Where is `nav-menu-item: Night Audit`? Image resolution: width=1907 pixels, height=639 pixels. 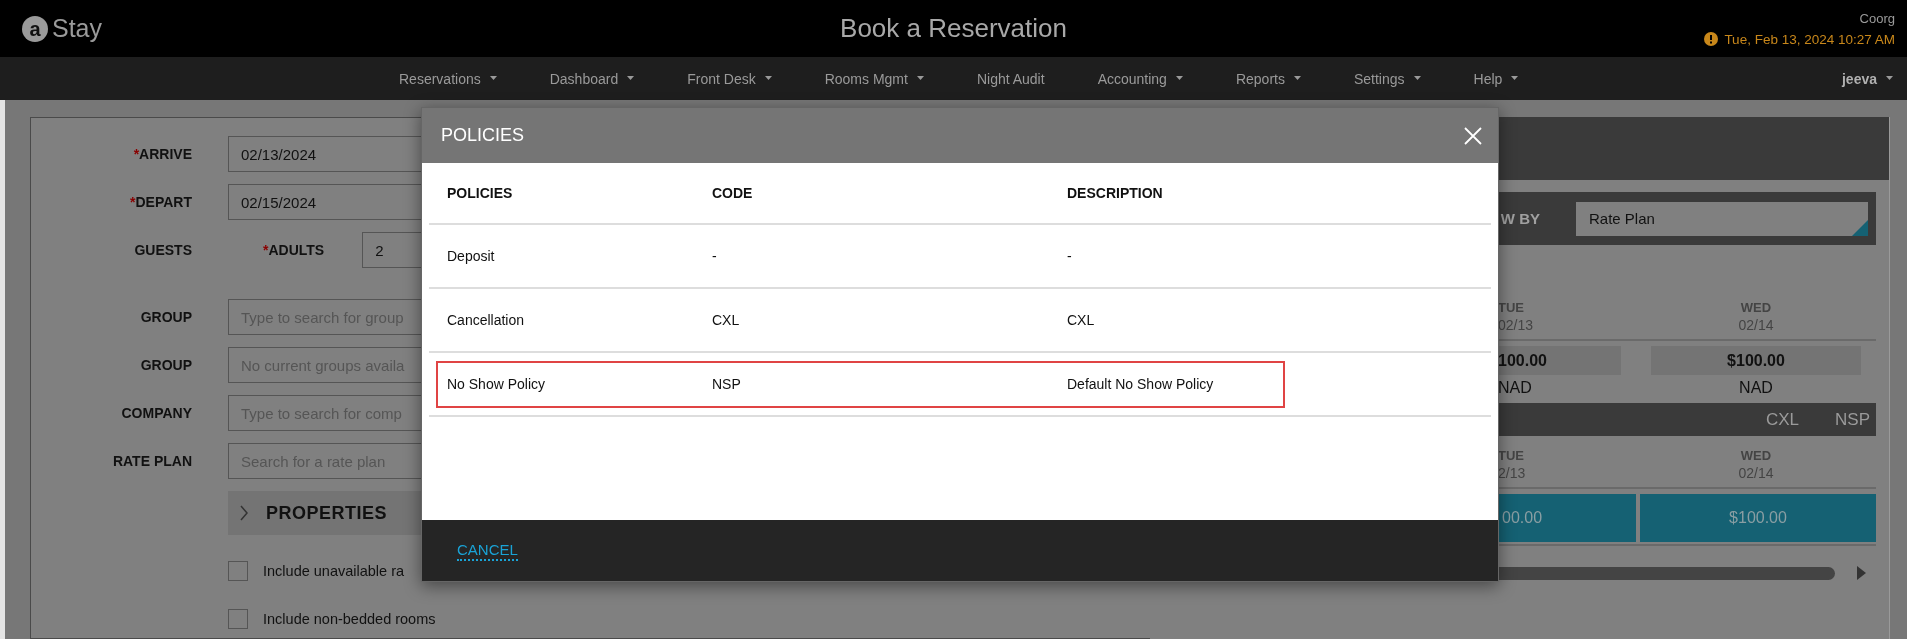
nav-menu-item: Night Audit is located at coordinates (1010, 78).